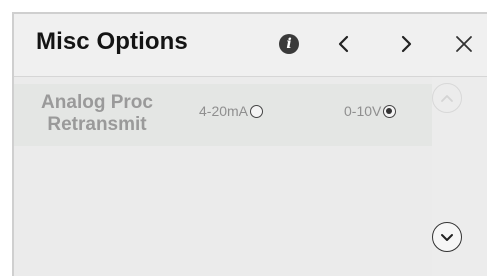 This screenshot has width=487, height=276. I want to click on scroll-up-button, so click(447, 98).